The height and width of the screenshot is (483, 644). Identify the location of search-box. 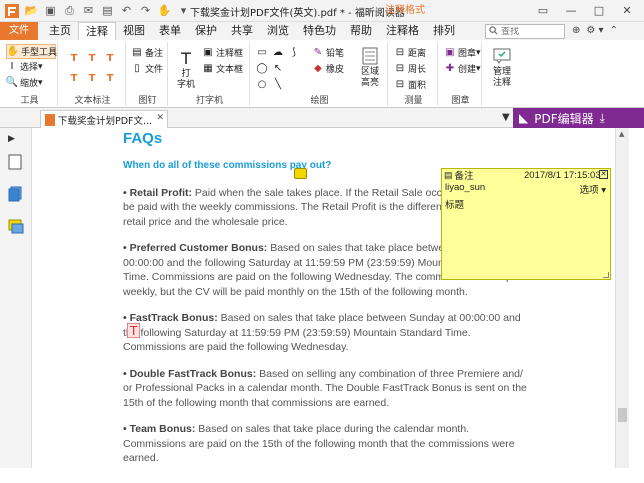
(525, 31).